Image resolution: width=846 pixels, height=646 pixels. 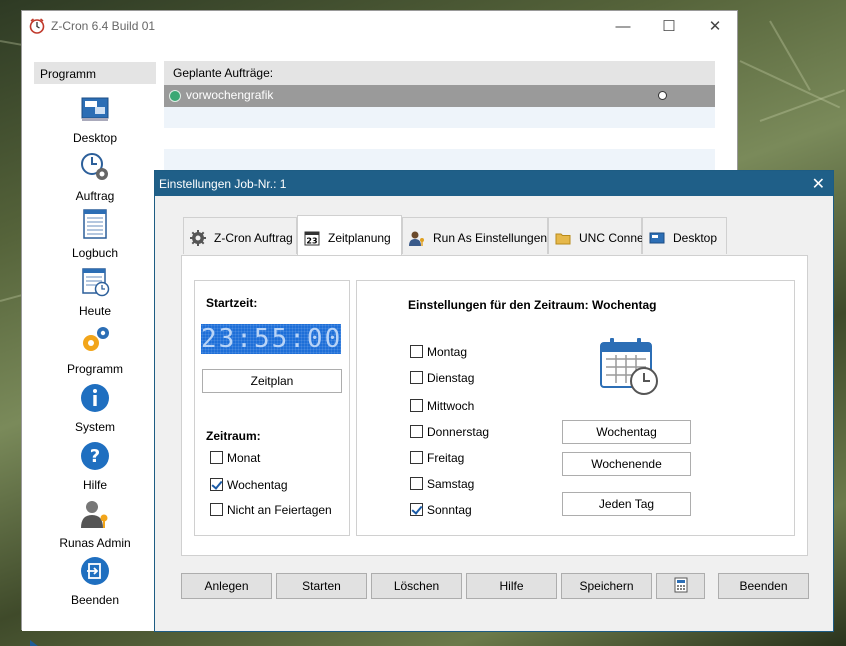 I want to click on gears-icon, so click(x=96, y=339).